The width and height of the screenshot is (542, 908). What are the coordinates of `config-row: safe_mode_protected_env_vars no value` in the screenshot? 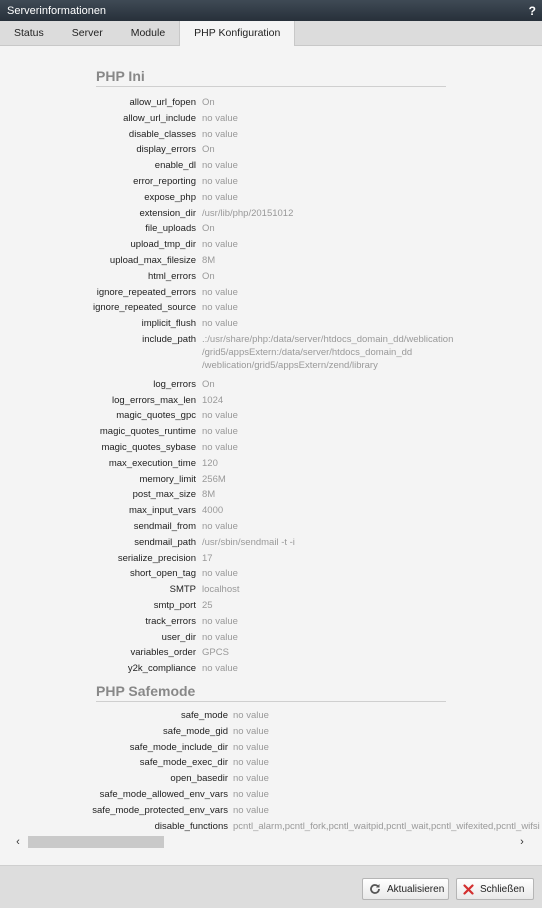 It's located at (271, 811).